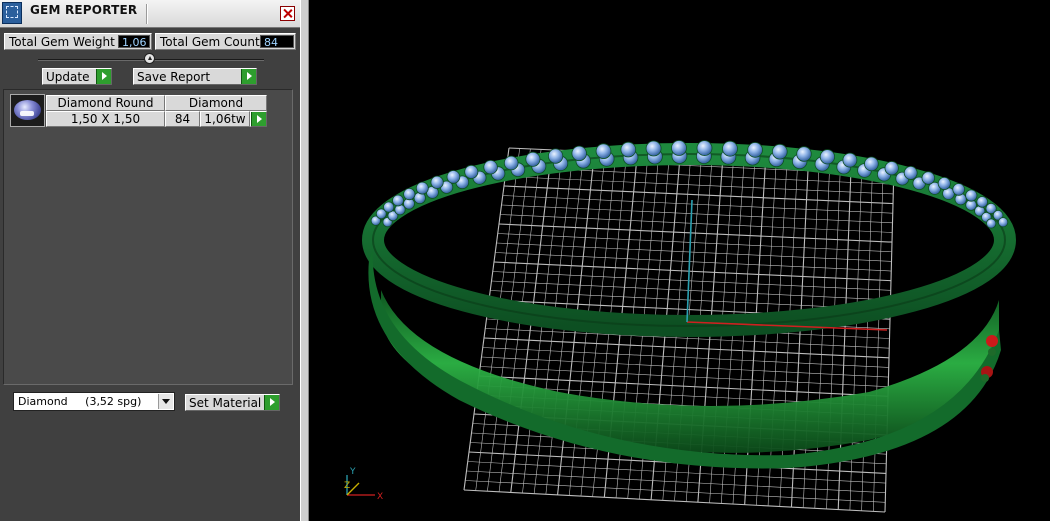 The height and width of the screenshot is (521, 1050). I want to click on title-separator, so click(147, 14).